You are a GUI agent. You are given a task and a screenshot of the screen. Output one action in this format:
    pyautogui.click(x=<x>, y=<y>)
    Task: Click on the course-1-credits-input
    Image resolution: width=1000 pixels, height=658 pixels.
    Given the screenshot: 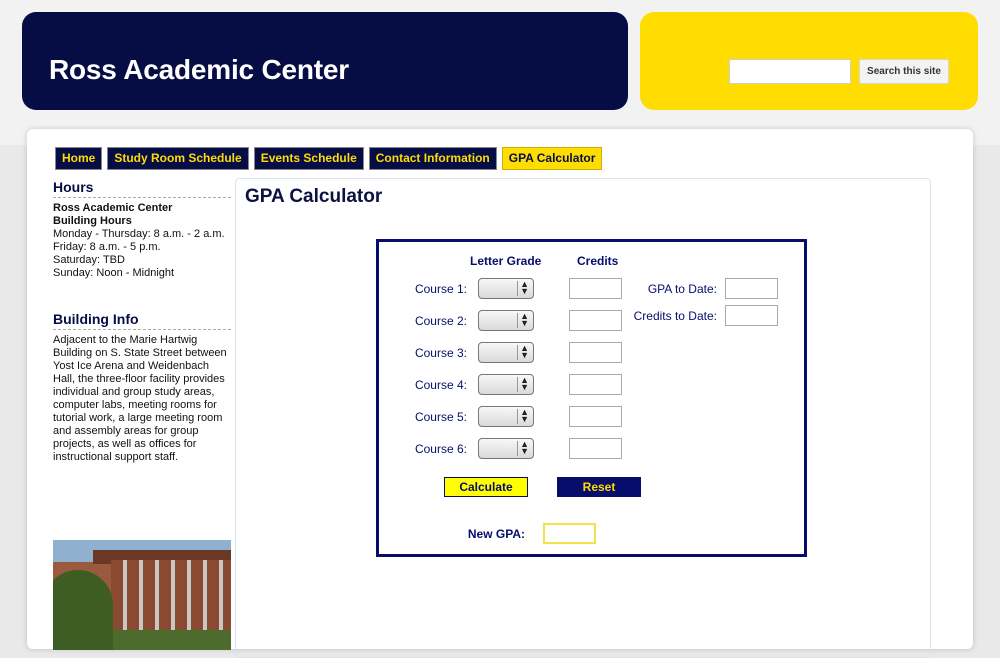 What is the action you would take?
    pyautogui.click(x=595, y=288)
    